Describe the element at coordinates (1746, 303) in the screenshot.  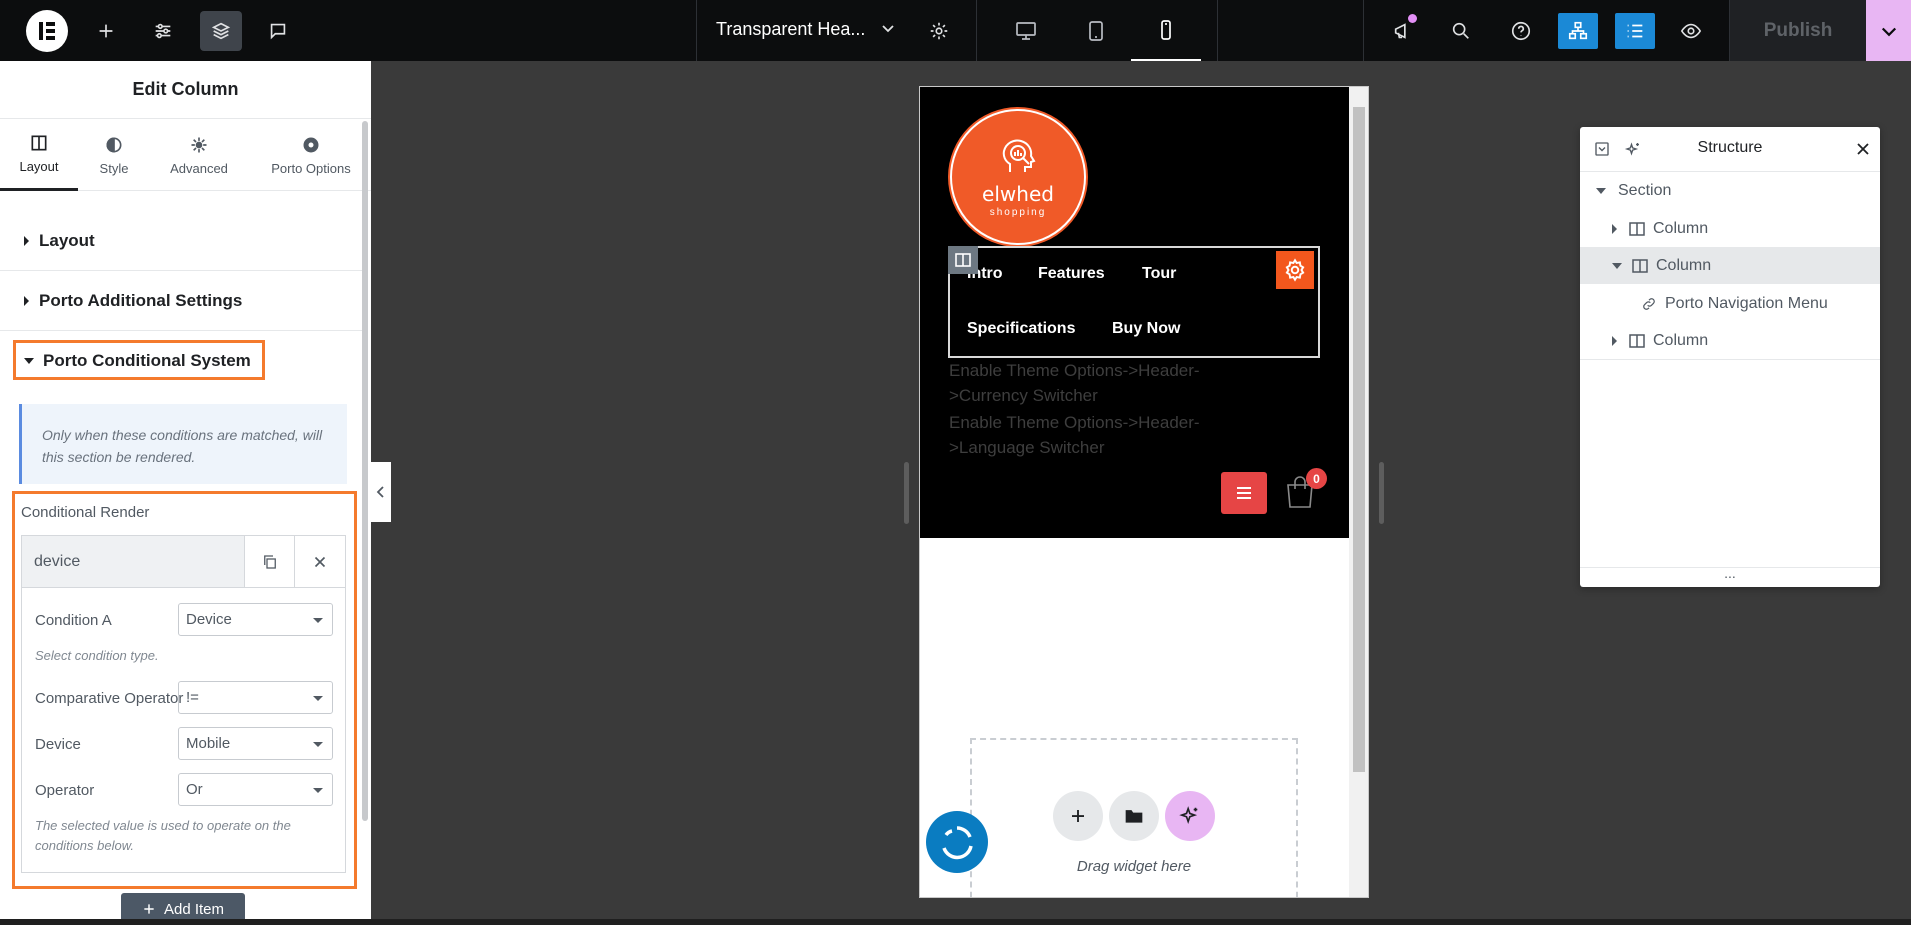
I see `structure-row-label: Porto Navigation Menu` at that location.